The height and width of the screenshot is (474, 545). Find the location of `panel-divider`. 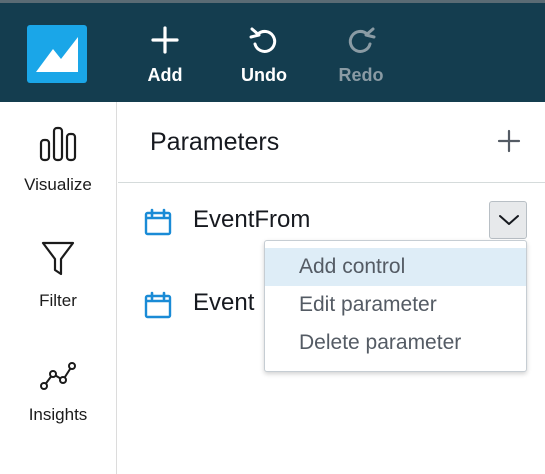

panel-divider is located at coordinates (331, 182).